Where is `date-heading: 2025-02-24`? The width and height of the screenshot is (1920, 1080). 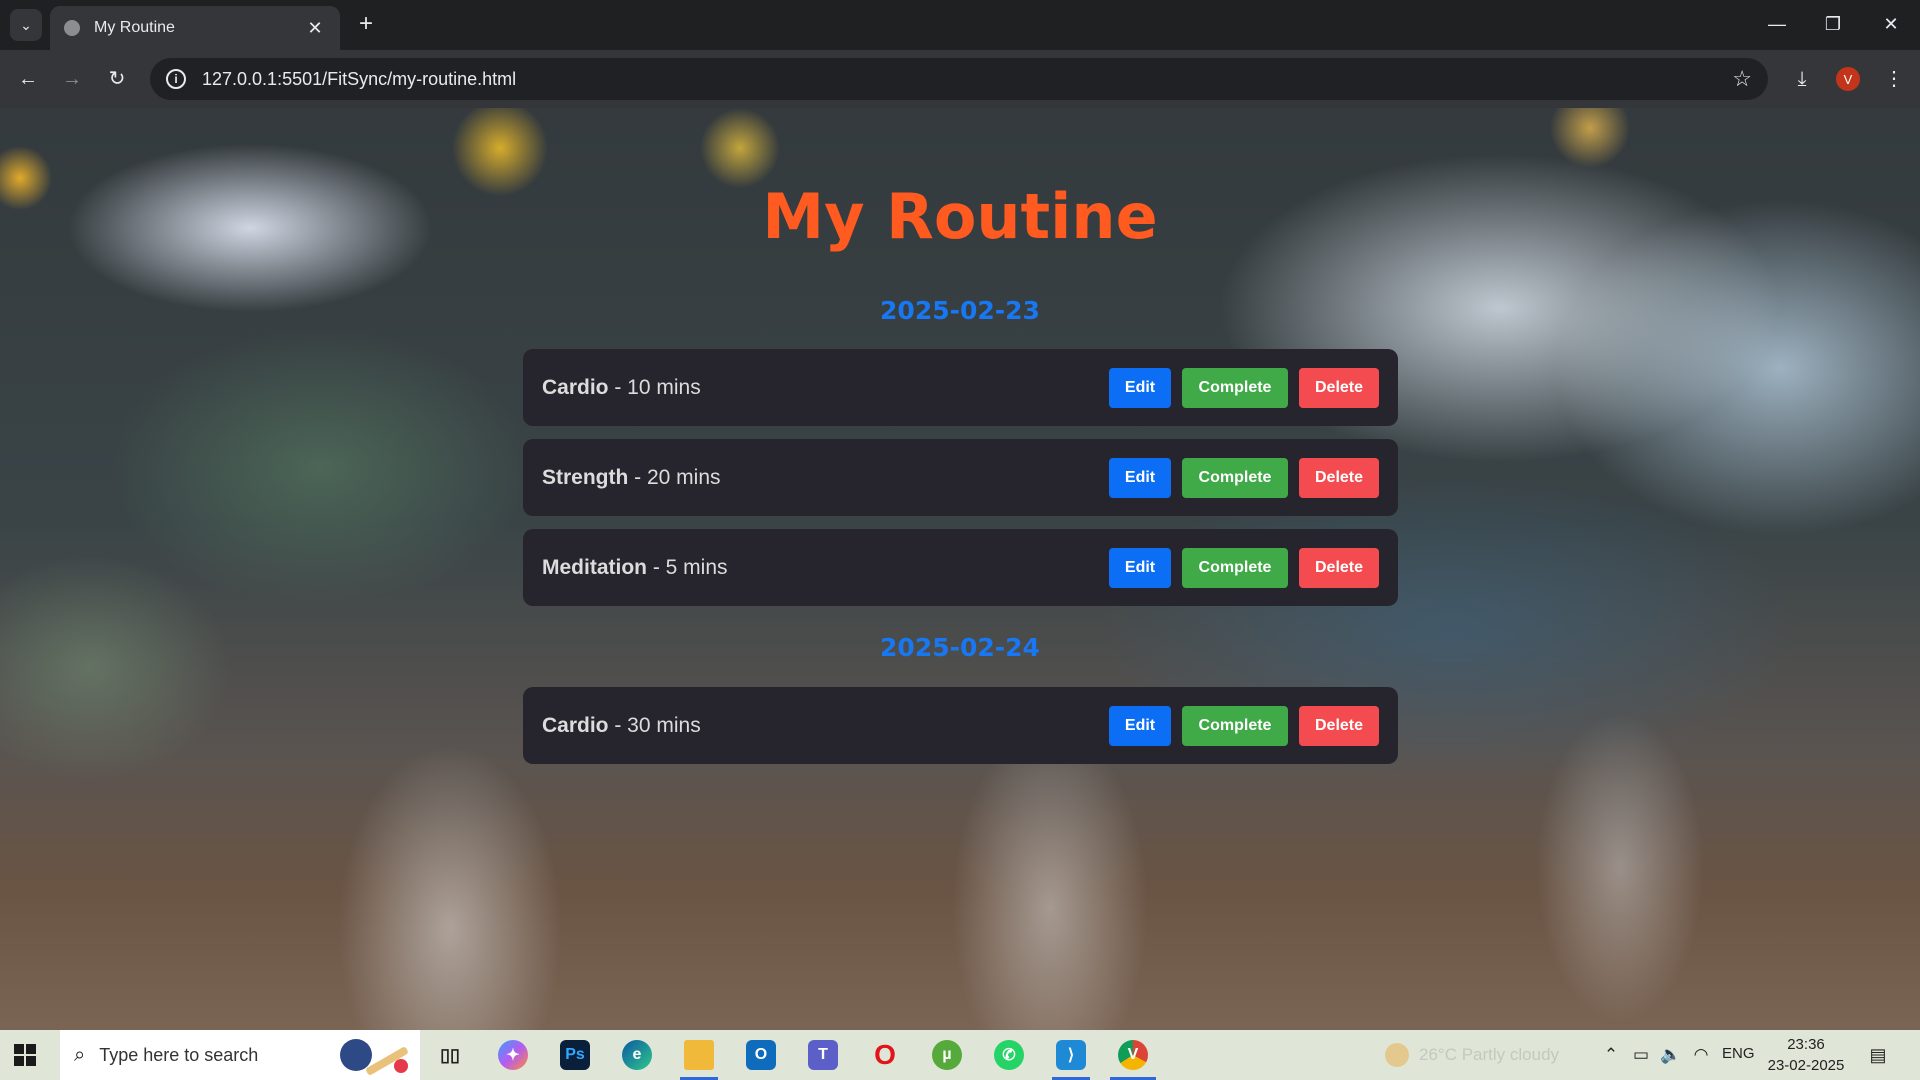 date-heading: 2025-02-24 is located at coordinates (960, 647).